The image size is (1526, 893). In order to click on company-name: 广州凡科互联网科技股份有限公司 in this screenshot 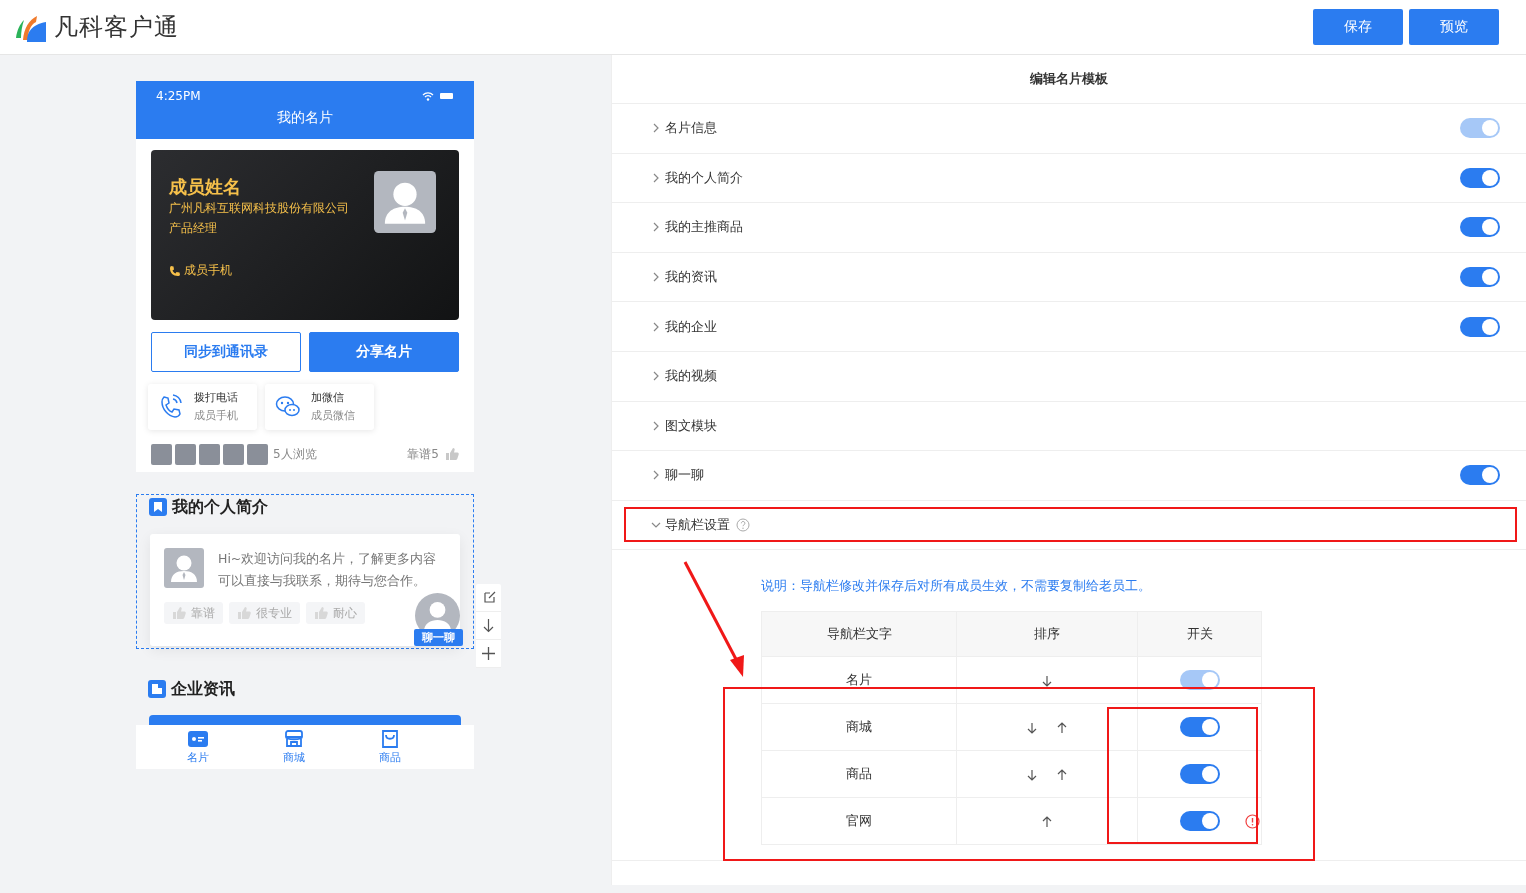, I will do `click(259, 208)`.